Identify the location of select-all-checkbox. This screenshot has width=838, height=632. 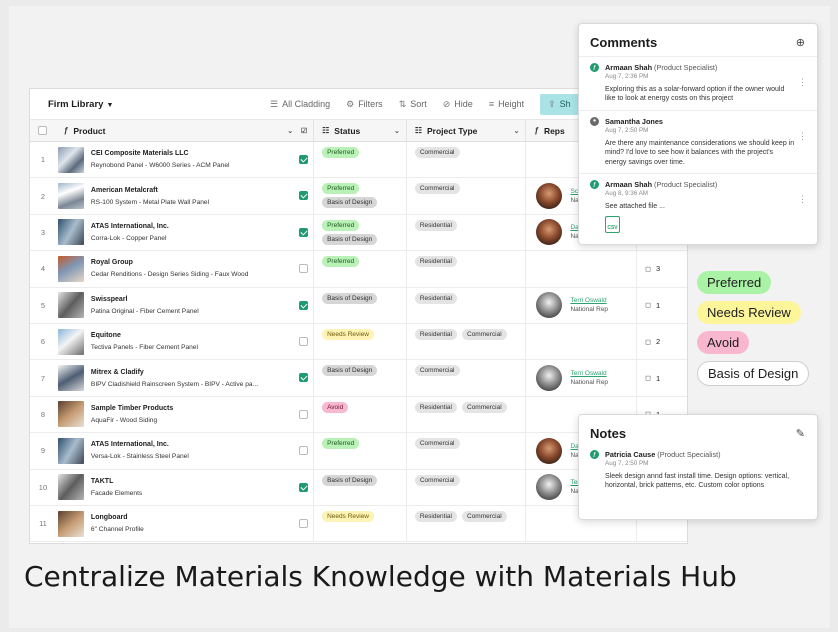
(43, 130).